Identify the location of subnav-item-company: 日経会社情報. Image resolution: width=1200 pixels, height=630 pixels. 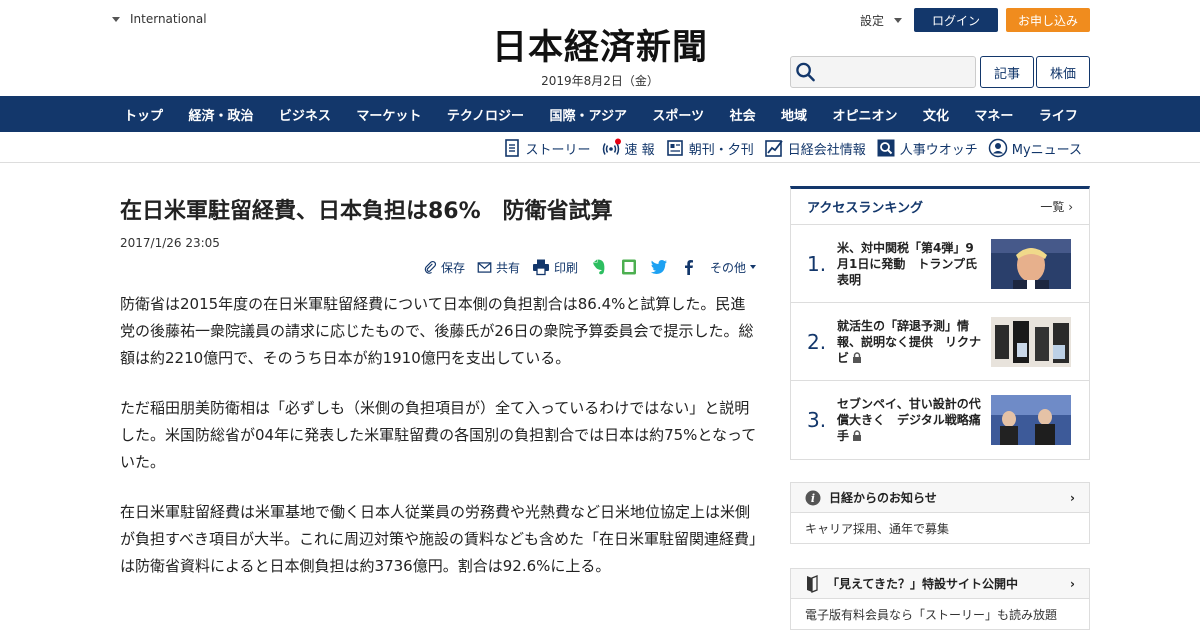
(815, 148).